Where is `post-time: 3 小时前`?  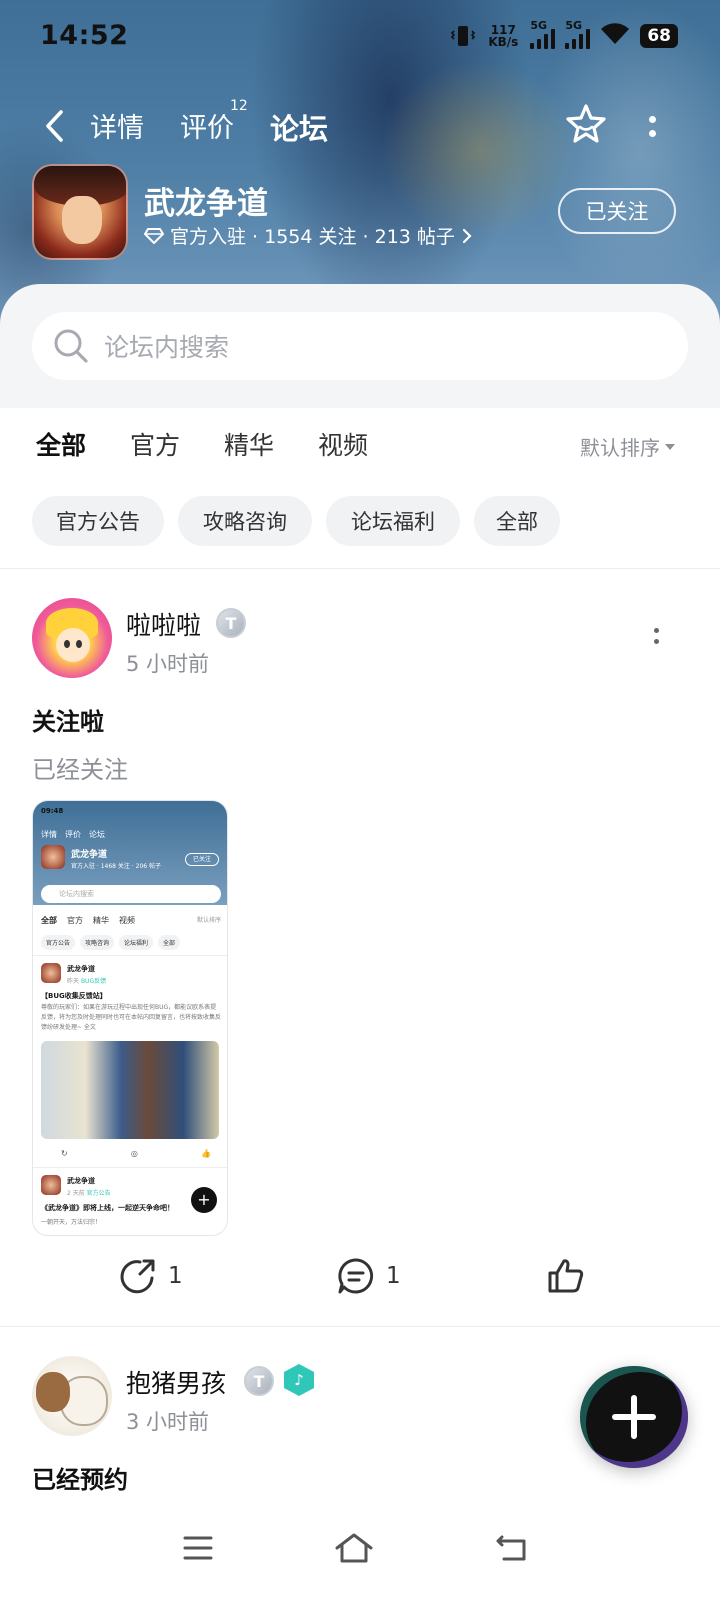
post-time: 3 小时前 is located at coordinates (168, 1422).